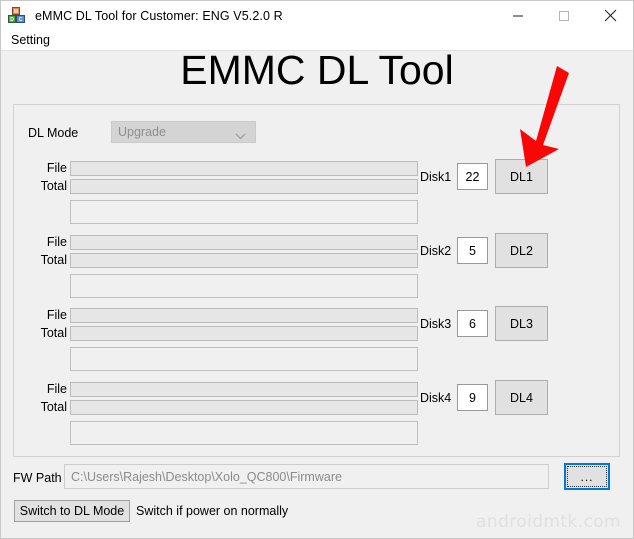  What do you see at coordinates (436, 251) in the screenshot?
I see `disk-label: Disk2` at bounding box center [436, 251].